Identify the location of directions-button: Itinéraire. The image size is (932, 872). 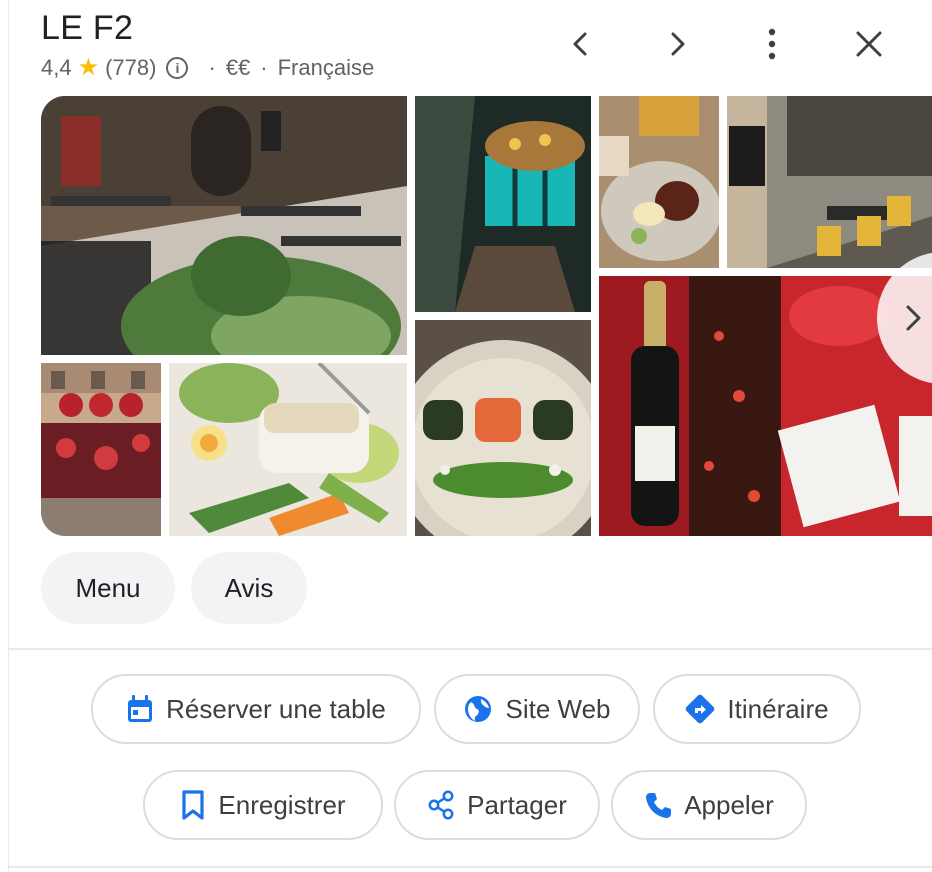
(757, 709).